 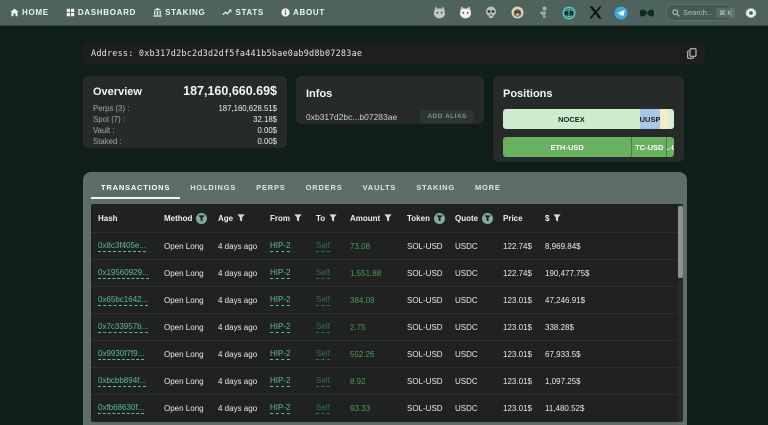 I want to click on perps-positions-bar: ETH-USD TC-USD L-U, so click(x=588, y=147).